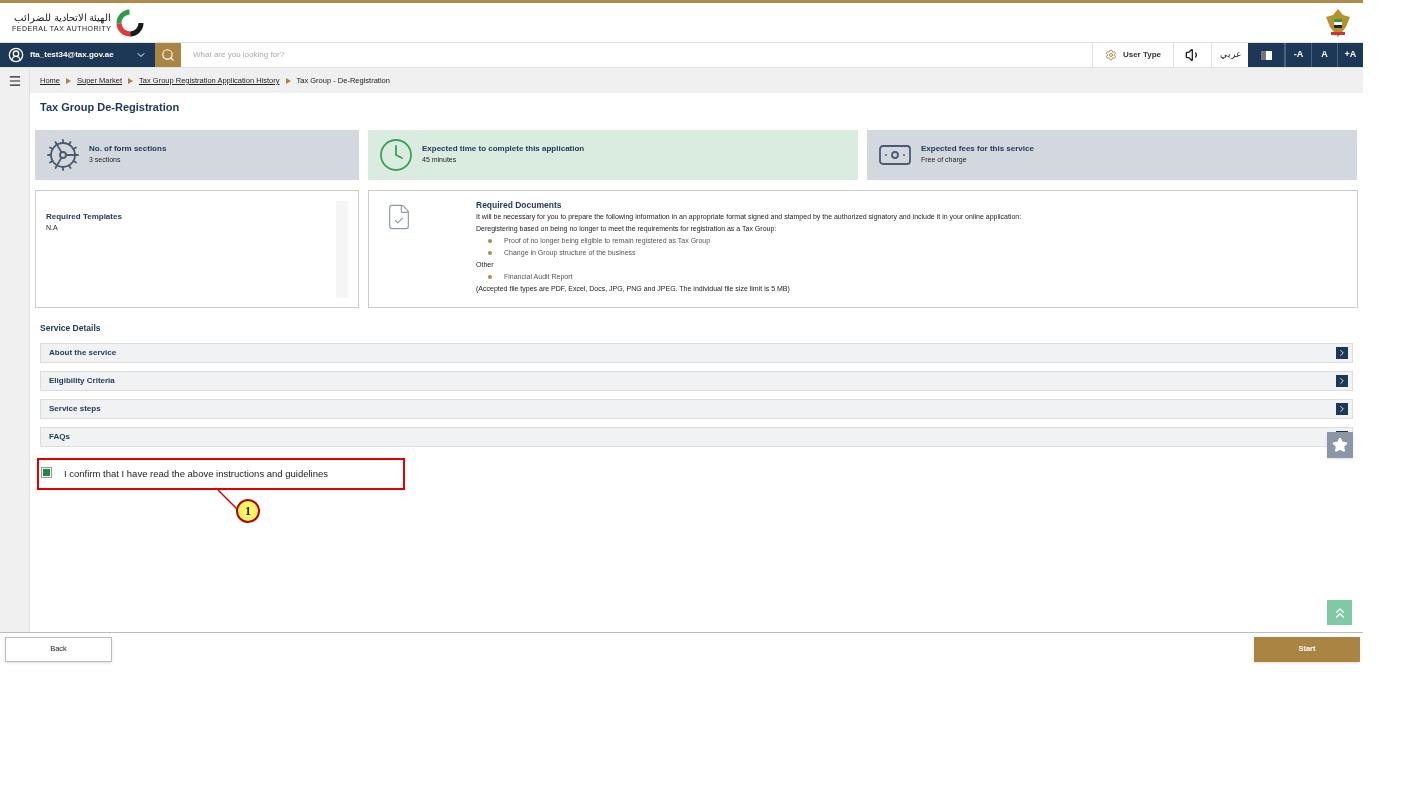 Image resolution: width=1414 pixels, height=801 pixels. What do you see at coordinates (110, 107) in the screenshot?
I see `page-title: Tax Group De-Registration` at bounding box center [110, 107].